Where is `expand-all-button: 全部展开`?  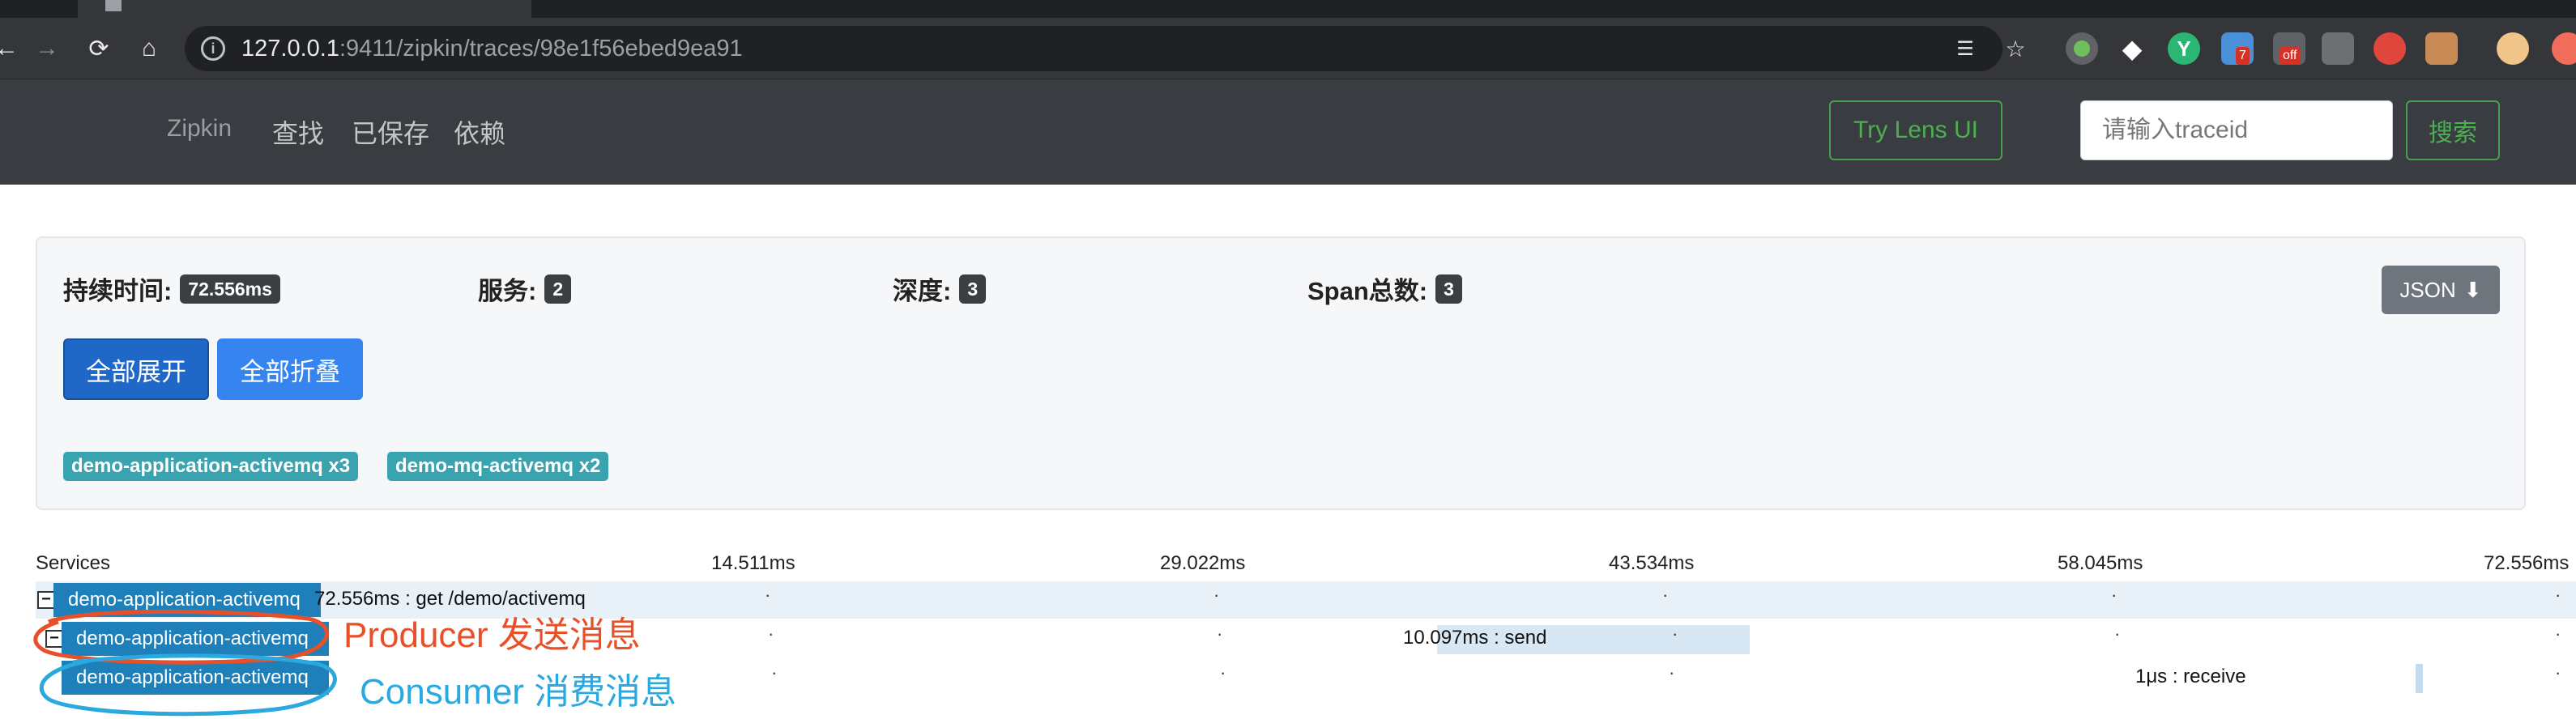 expand-all-button: 全部展开 is located at coordinates (136, 369).